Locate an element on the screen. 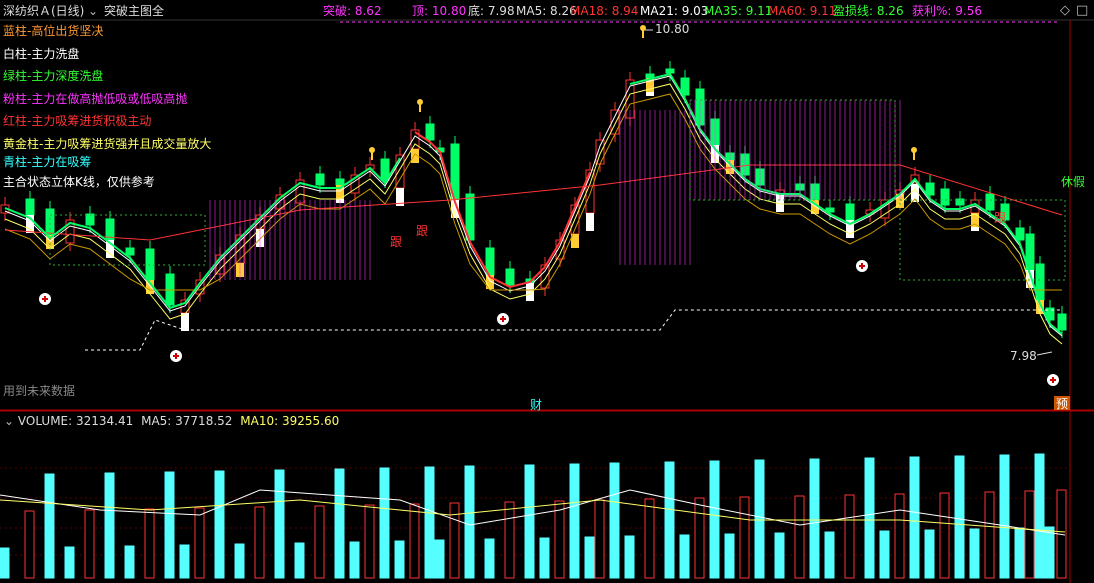 The image size is (1094, 583). chevron-down-icon: ⌄ is located at coordinates (9, 421).